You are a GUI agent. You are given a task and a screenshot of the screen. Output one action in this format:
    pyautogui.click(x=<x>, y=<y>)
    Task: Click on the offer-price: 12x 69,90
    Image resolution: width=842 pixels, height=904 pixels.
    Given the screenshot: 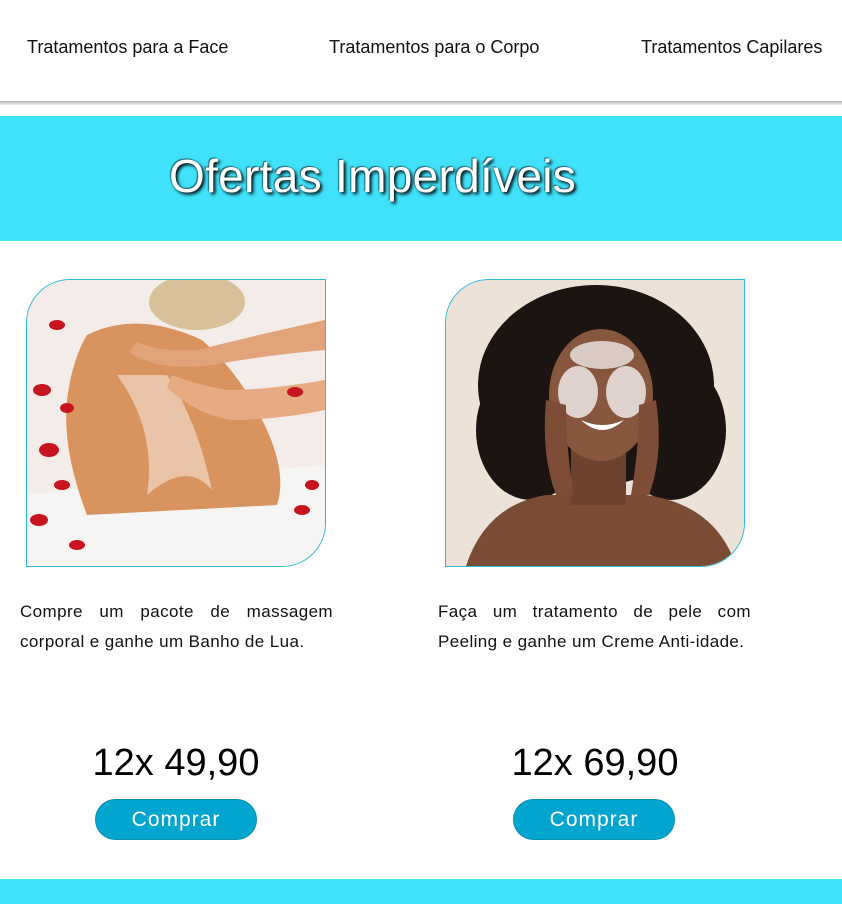 What is the action you would take?
    pyautogui.click(x=595, y=763)
    